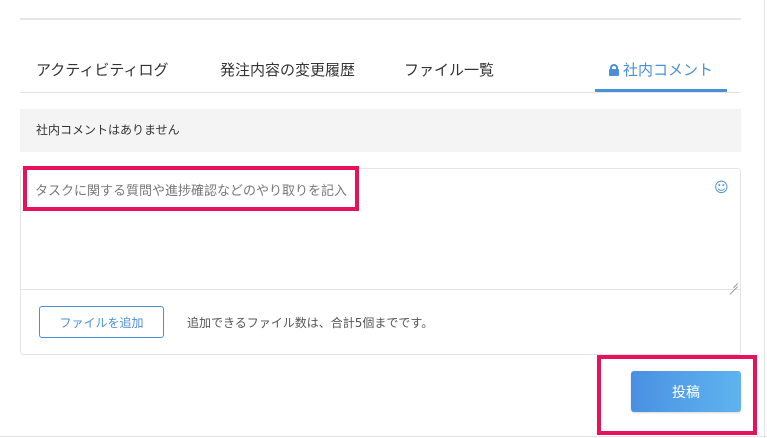 Image resolution: width=767 pixels, height=438 pixels. I want to click on tab-file-list-label: ファイル一覧, so click(449, 70).